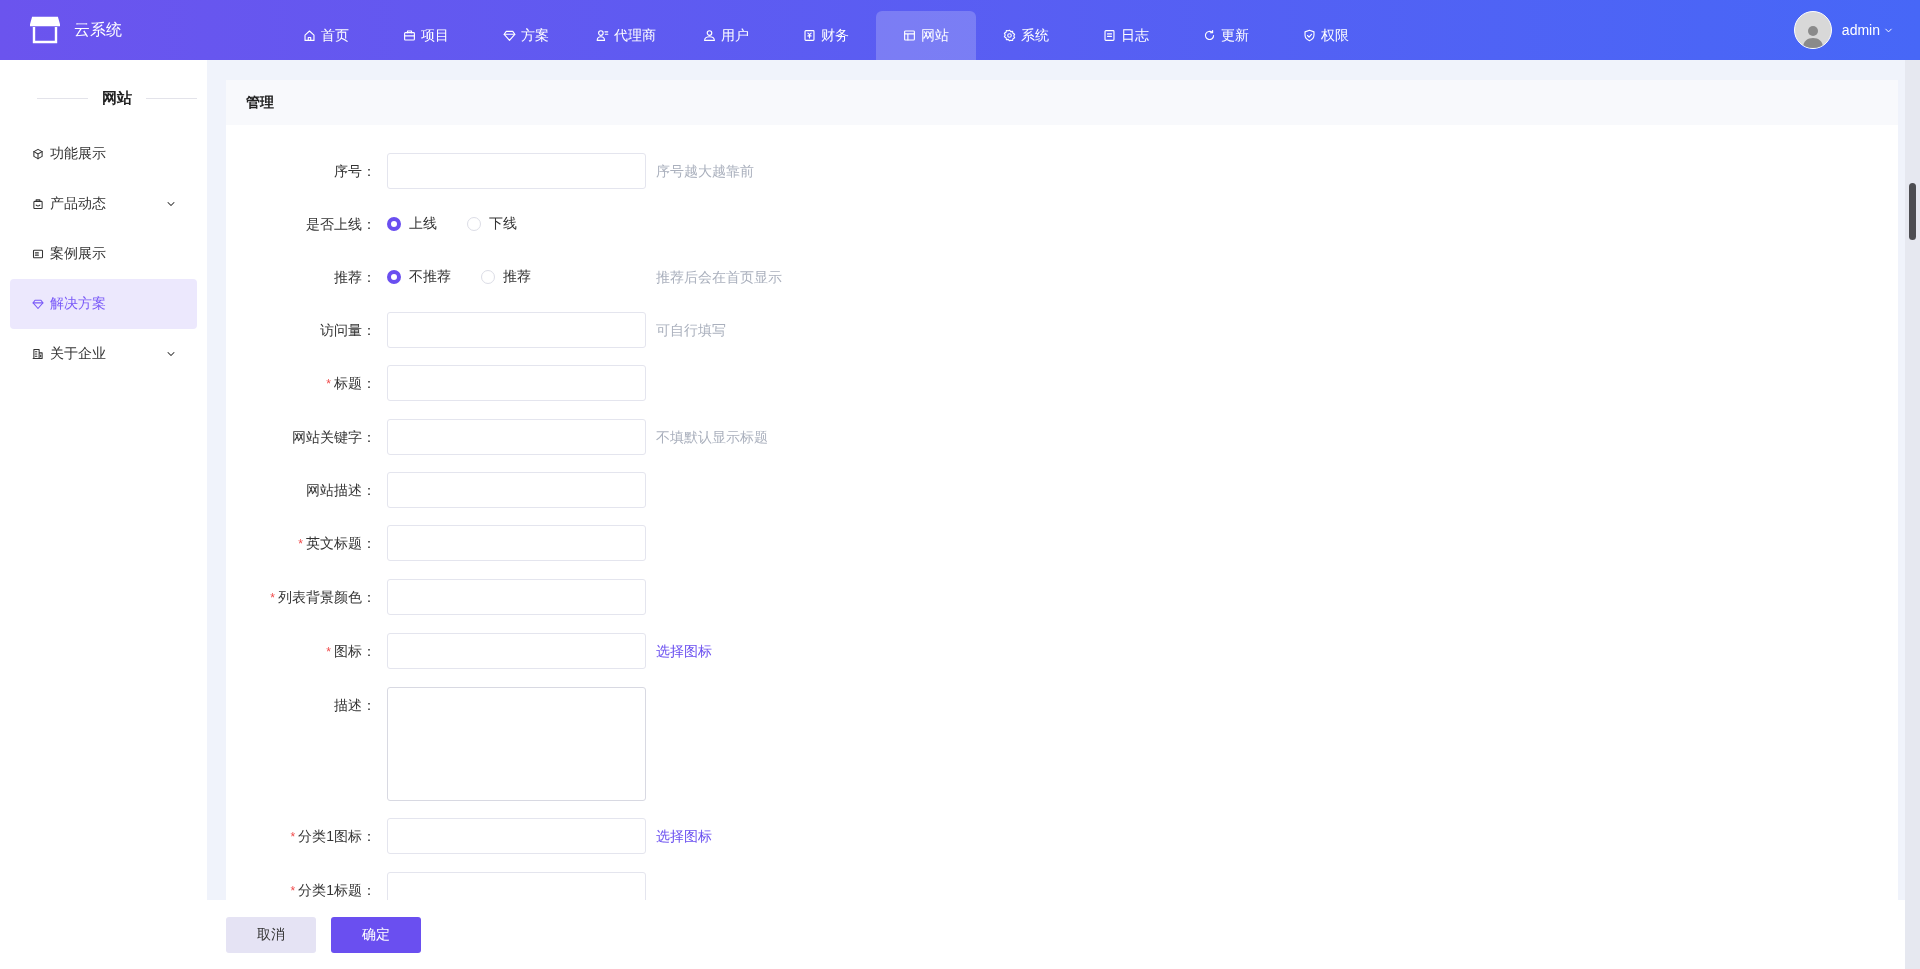 This screenshot has height=969, width=1920. Describe the element at coordinates (423, 224) in the screenshot. I see `radio-label: 上线` at that location.